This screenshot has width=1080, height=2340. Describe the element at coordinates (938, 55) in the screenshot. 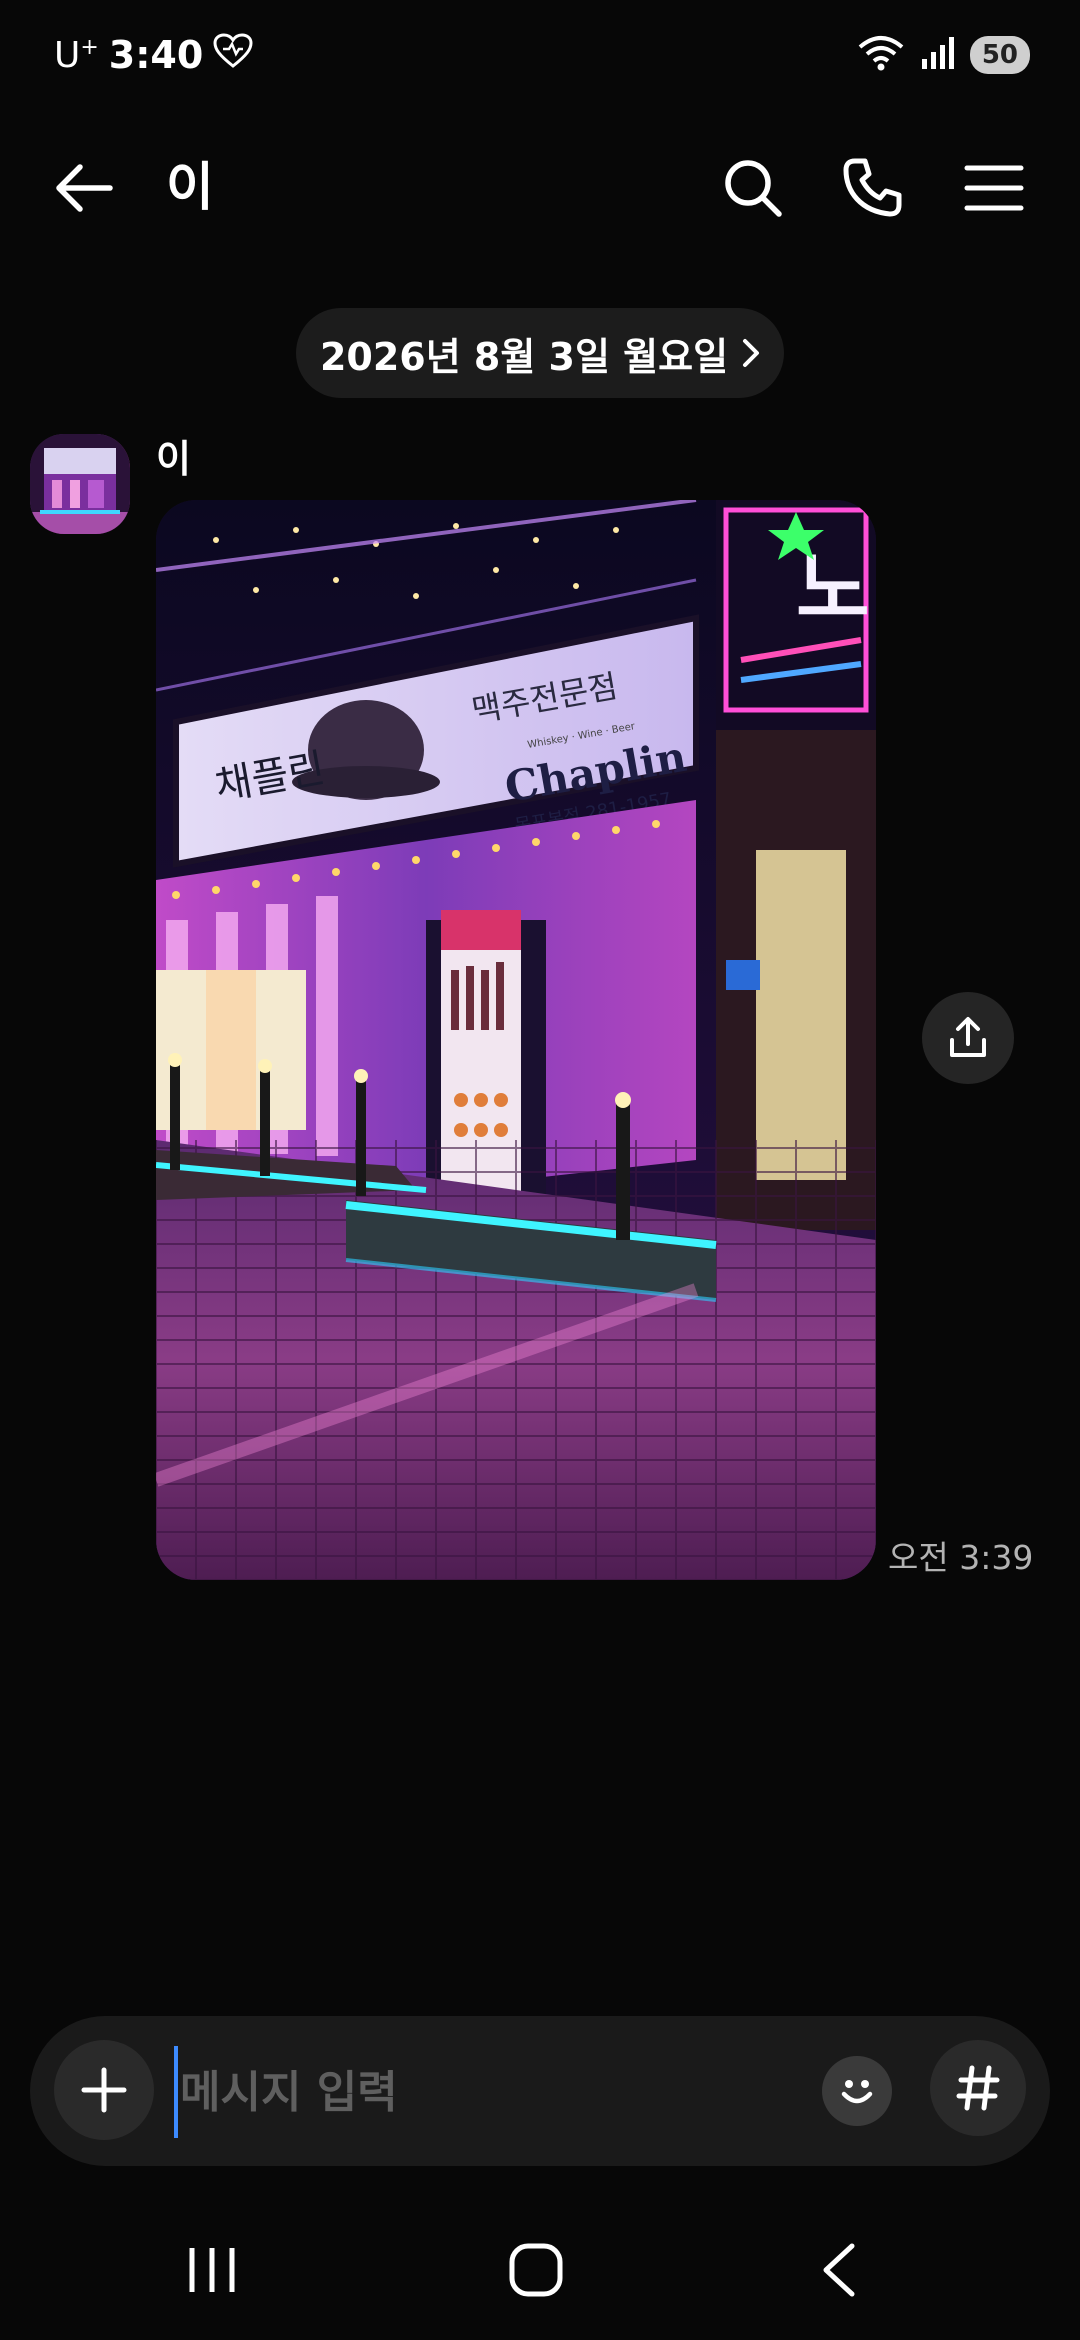

I see `signal-icon` at that location.